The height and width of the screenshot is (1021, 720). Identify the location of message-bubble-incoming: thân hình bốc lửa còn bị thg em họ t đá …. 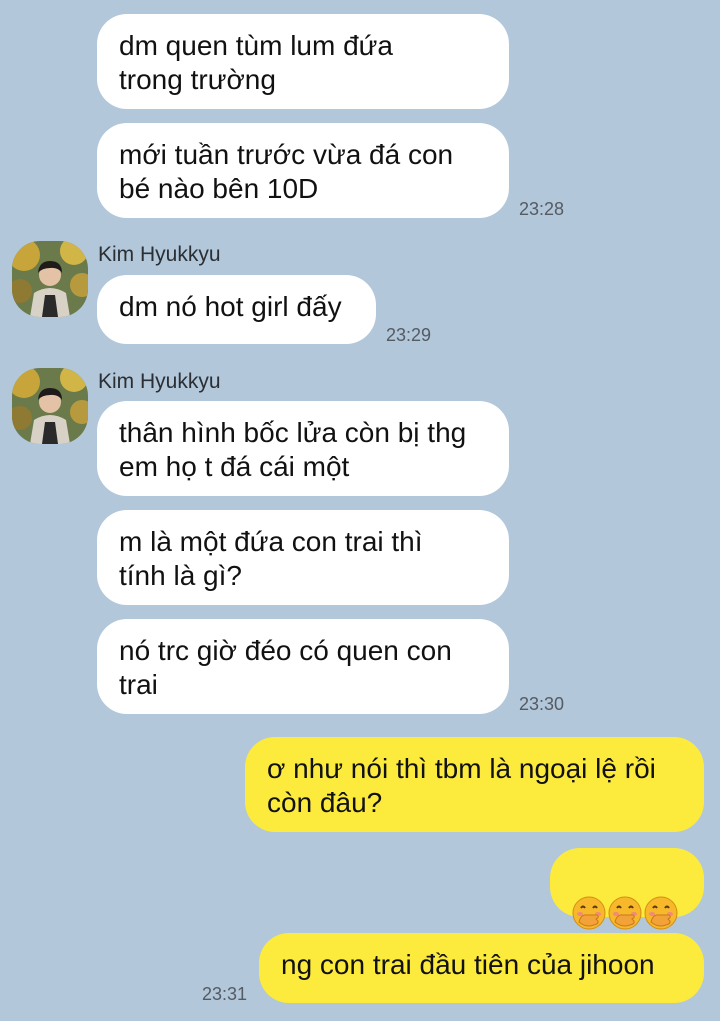
(303, 448).